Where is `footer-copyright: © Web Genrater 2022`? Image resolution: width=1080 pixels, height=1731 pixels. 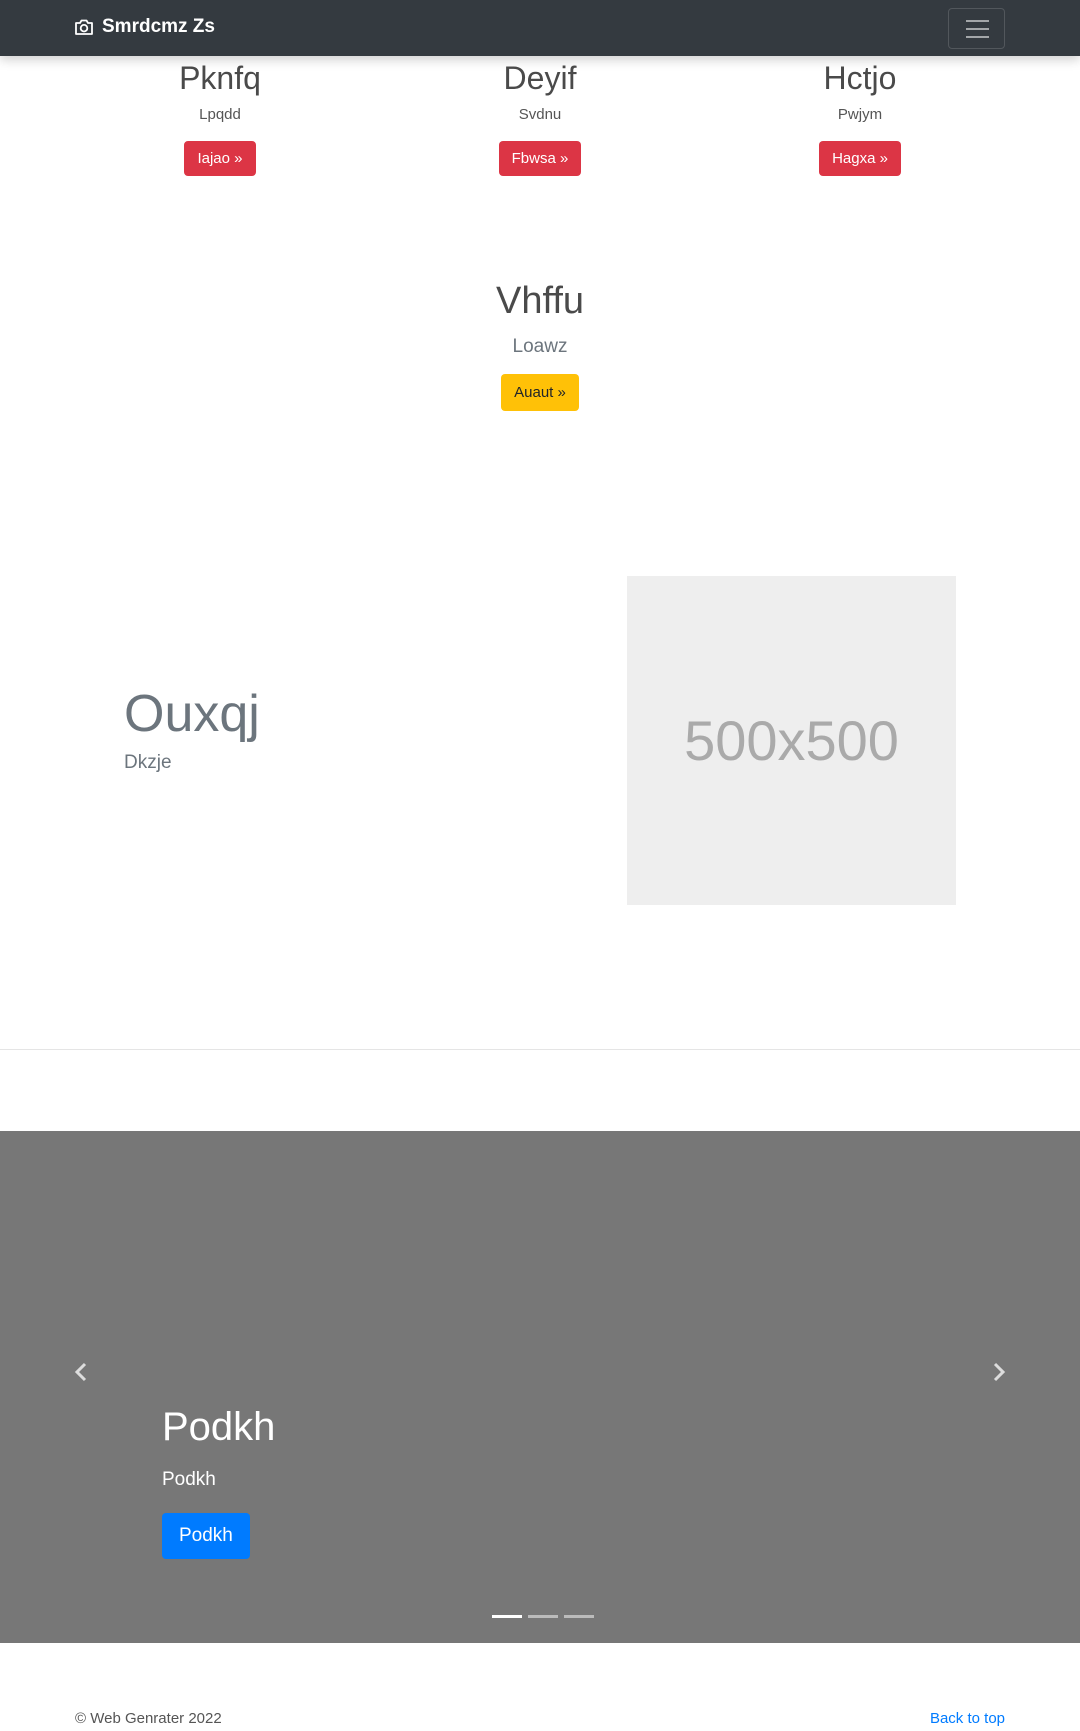 footer-copyright: © Web Genrater 2022 is located at coordinates (148, 1718).